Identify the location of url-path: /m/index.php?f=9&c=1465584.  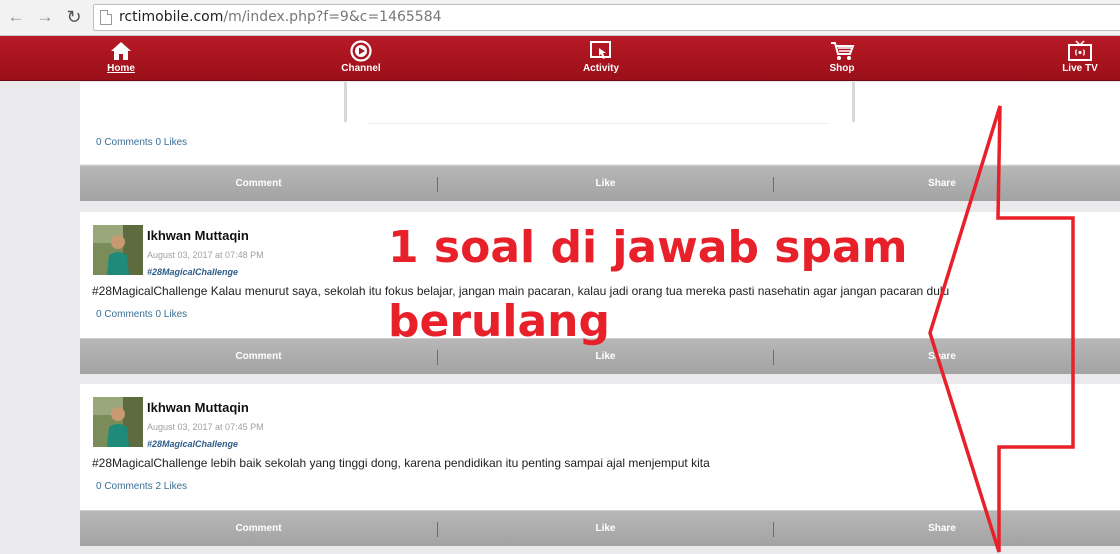
(332, 17).